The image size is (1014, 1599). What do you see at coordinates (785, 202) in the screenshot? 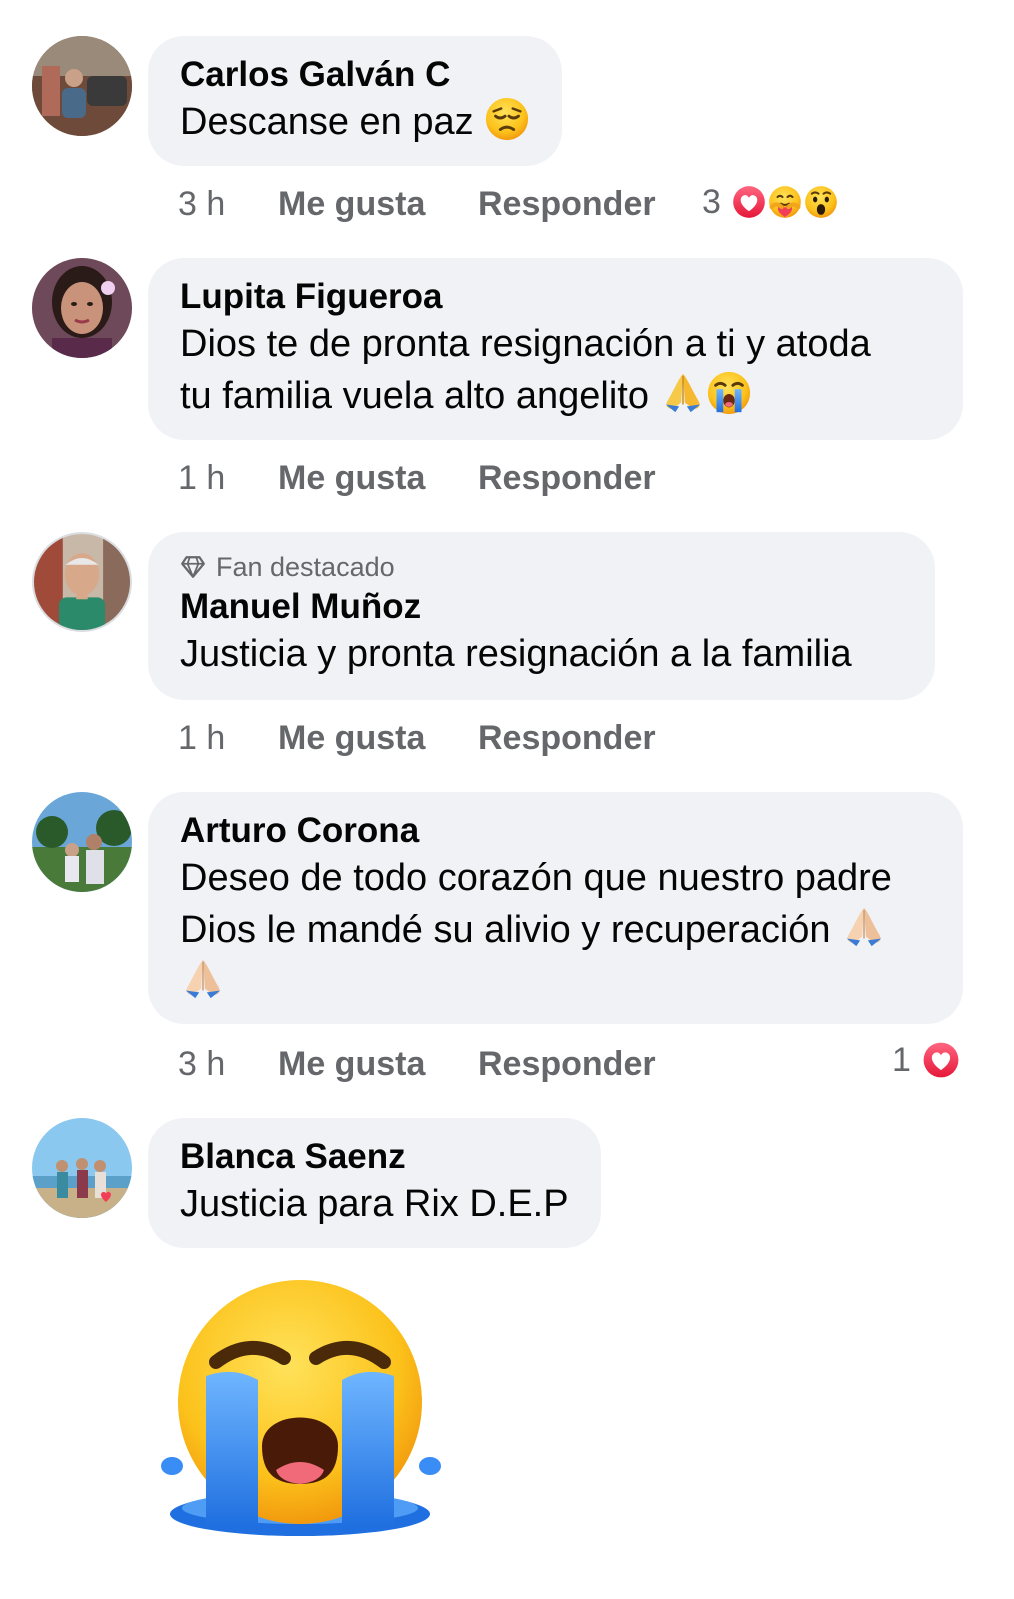
I see `care-reaction-icon` at bounding box center [785, 202].